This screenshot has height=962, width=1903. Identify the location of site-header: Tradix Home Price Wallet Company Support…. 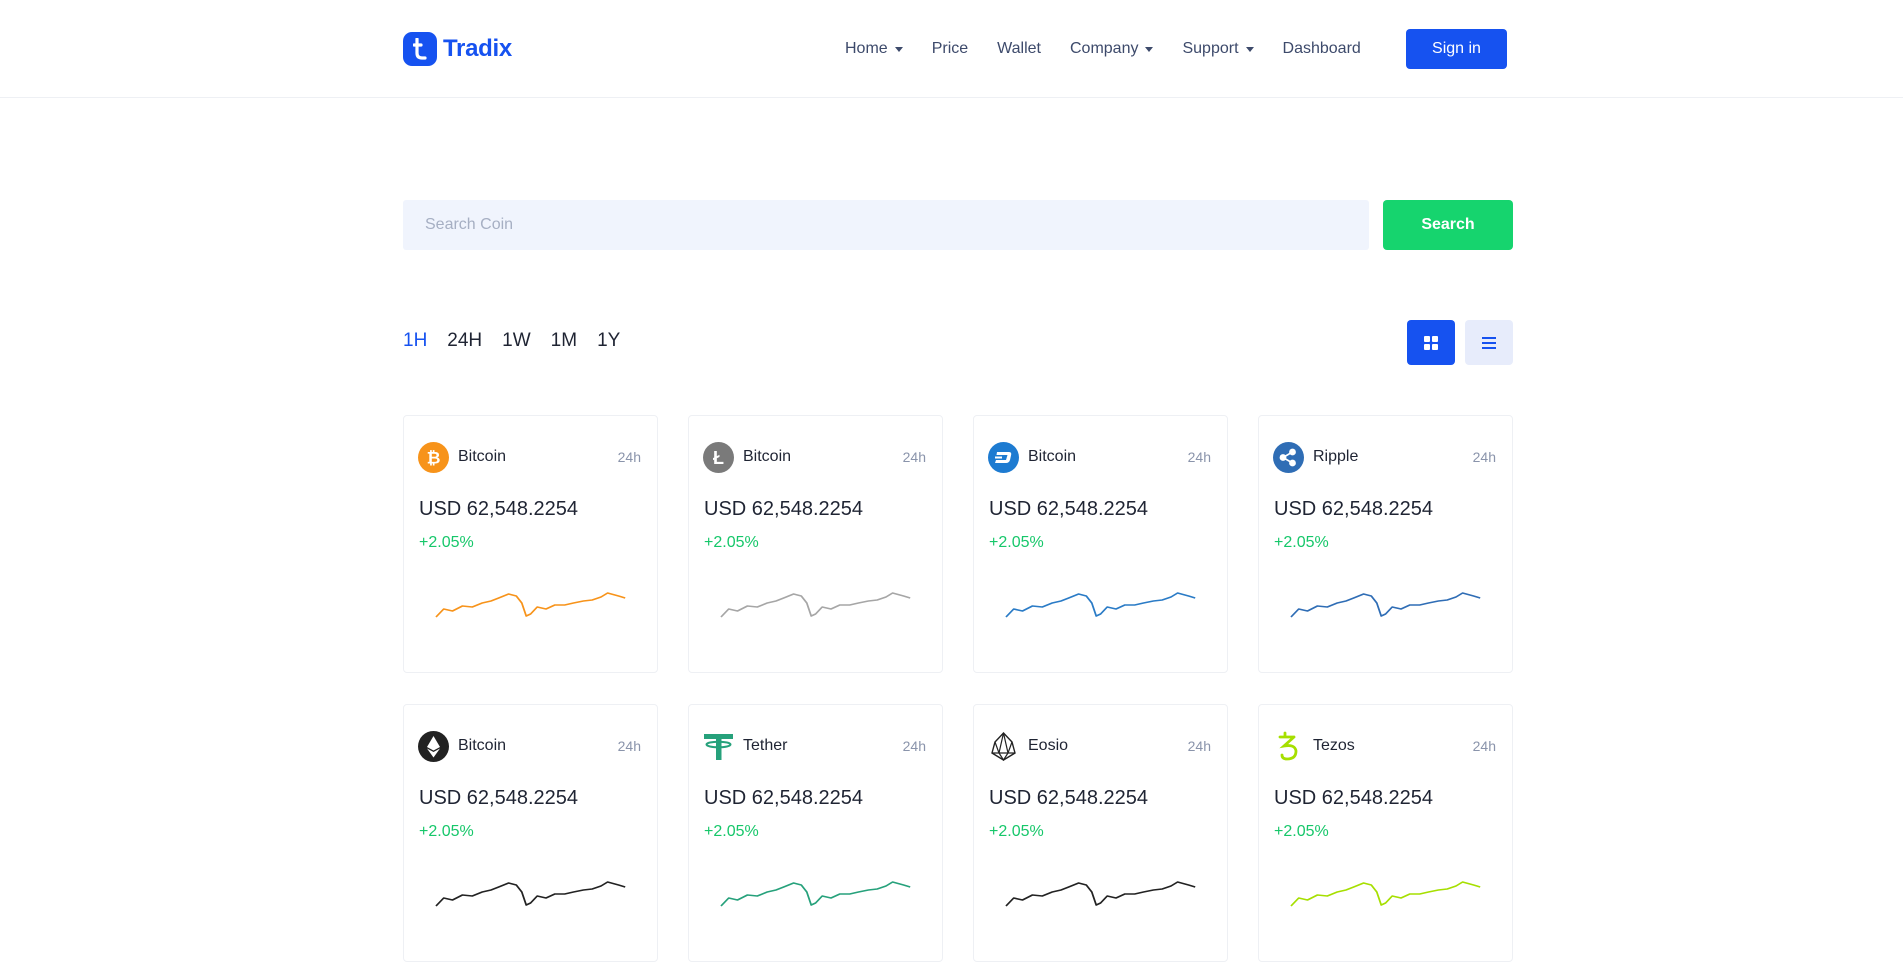
(951, 49).